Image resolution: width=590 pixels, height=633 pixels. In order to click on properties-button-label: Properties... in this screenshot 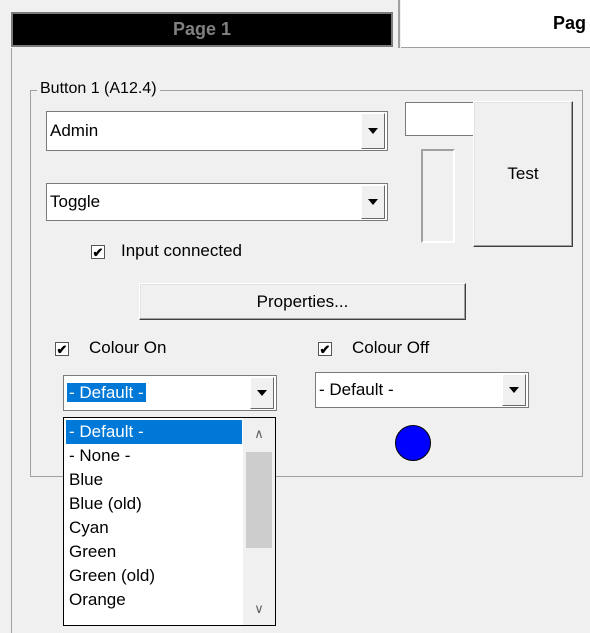, I will do `click(302, 301)`.